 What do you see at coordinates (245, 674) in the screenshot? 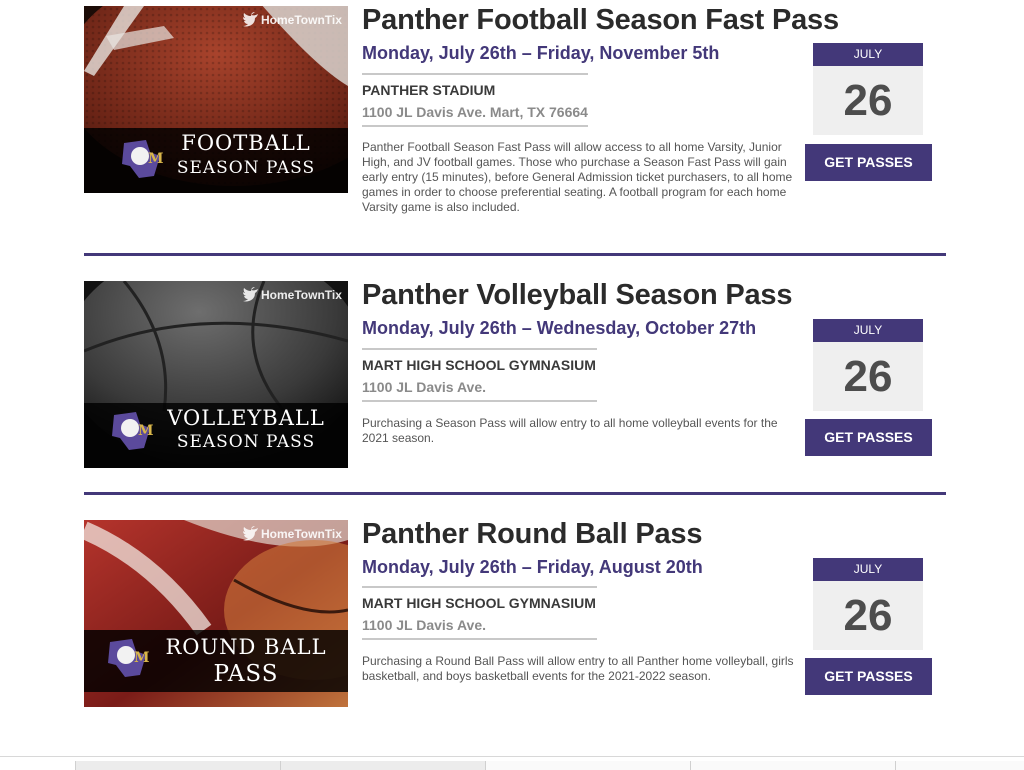
I see `banner-line2: PASS` at bounding box center [245, 674].